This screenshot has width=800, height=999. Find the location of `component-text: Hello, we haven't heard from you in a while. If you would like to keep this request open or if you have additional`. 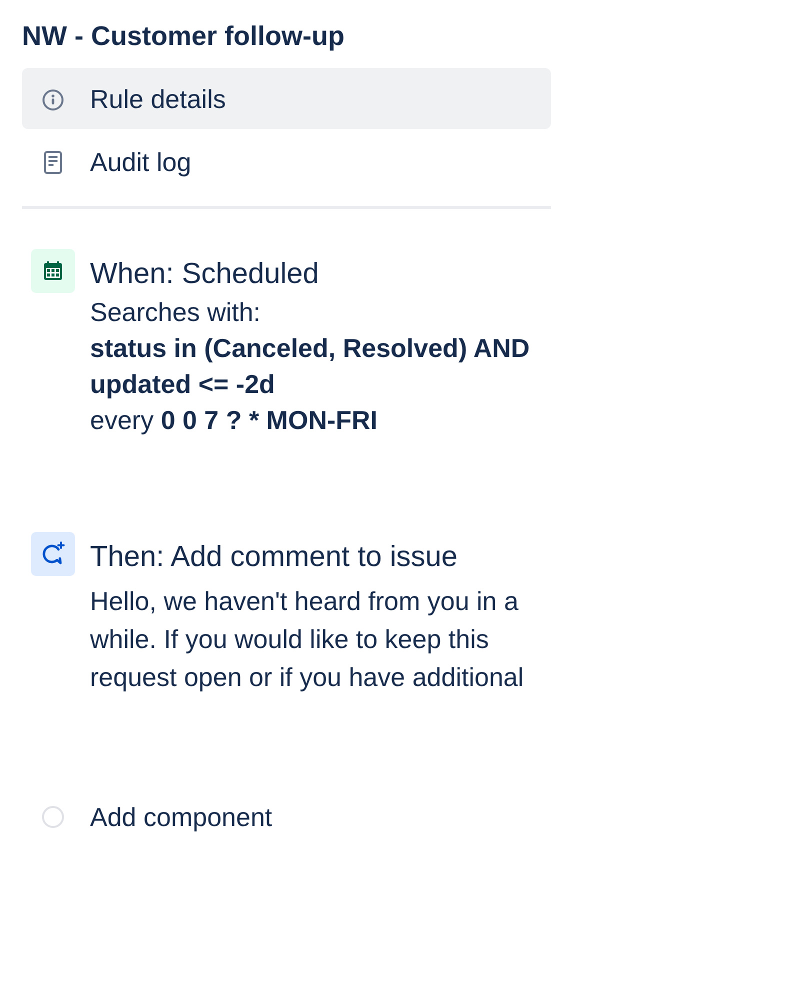

component-text: Hello, we haven't heard from you in a while. If you would like to keep this request open or if you have additional is located at coordinates (307, 639).